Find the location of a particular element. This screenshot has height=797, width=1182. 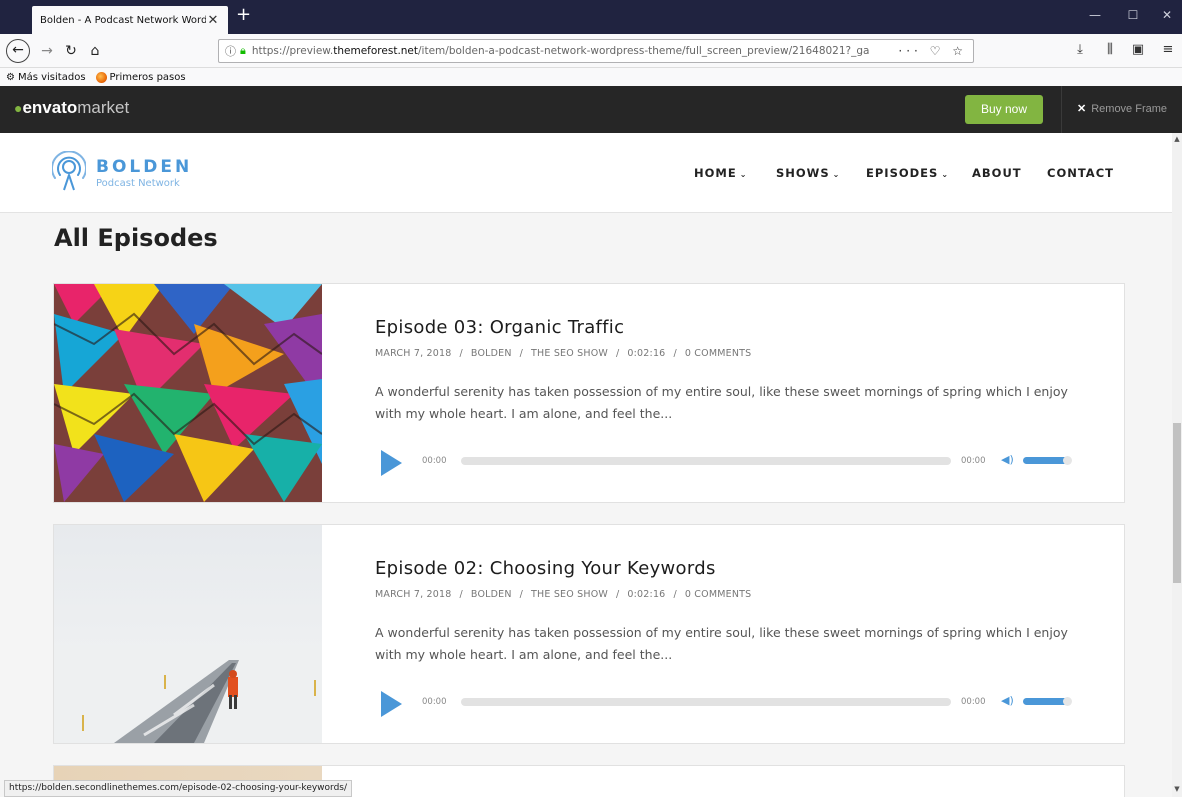

nav-about: ABOUT is located at coordinates (997, 173).